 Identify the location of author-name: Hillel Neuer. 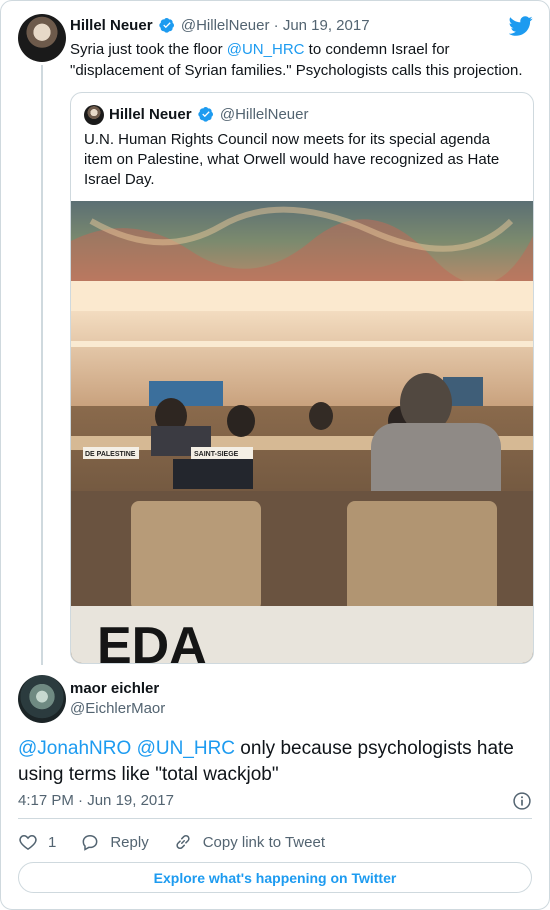
(111, 25).